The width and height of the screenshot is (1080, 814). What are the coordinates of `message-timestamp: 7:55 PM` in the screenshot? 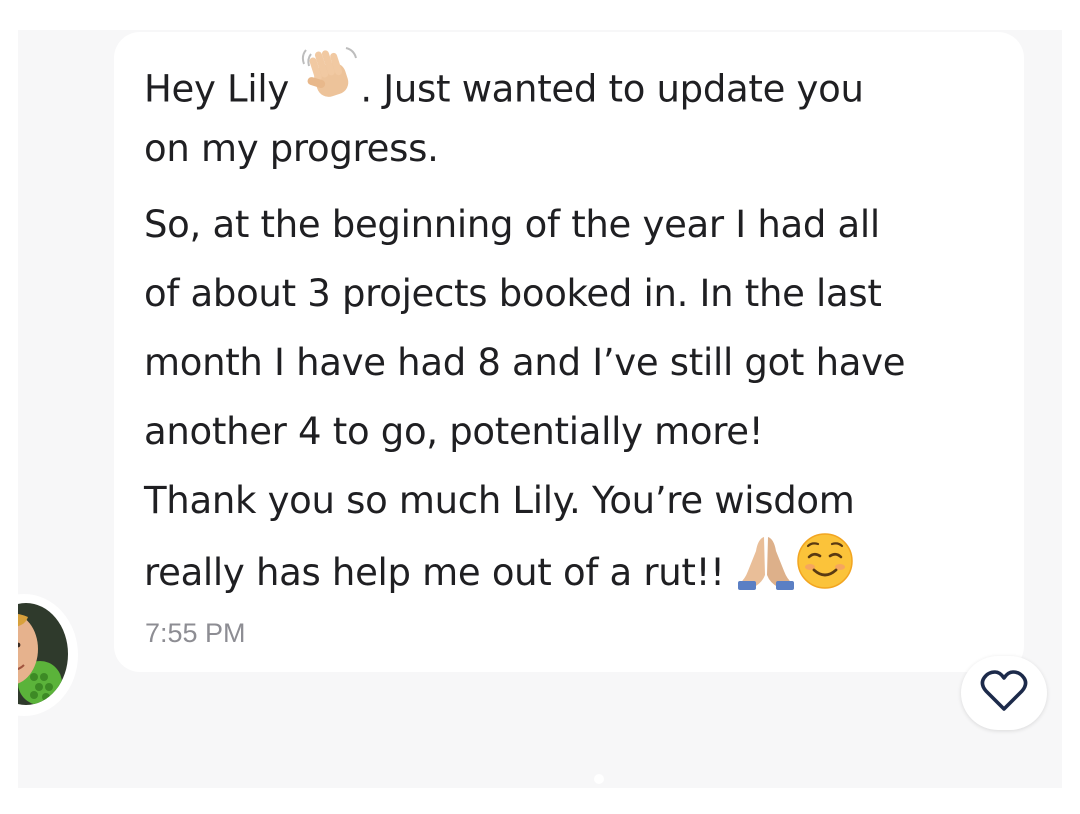 It's located at (195, 633).